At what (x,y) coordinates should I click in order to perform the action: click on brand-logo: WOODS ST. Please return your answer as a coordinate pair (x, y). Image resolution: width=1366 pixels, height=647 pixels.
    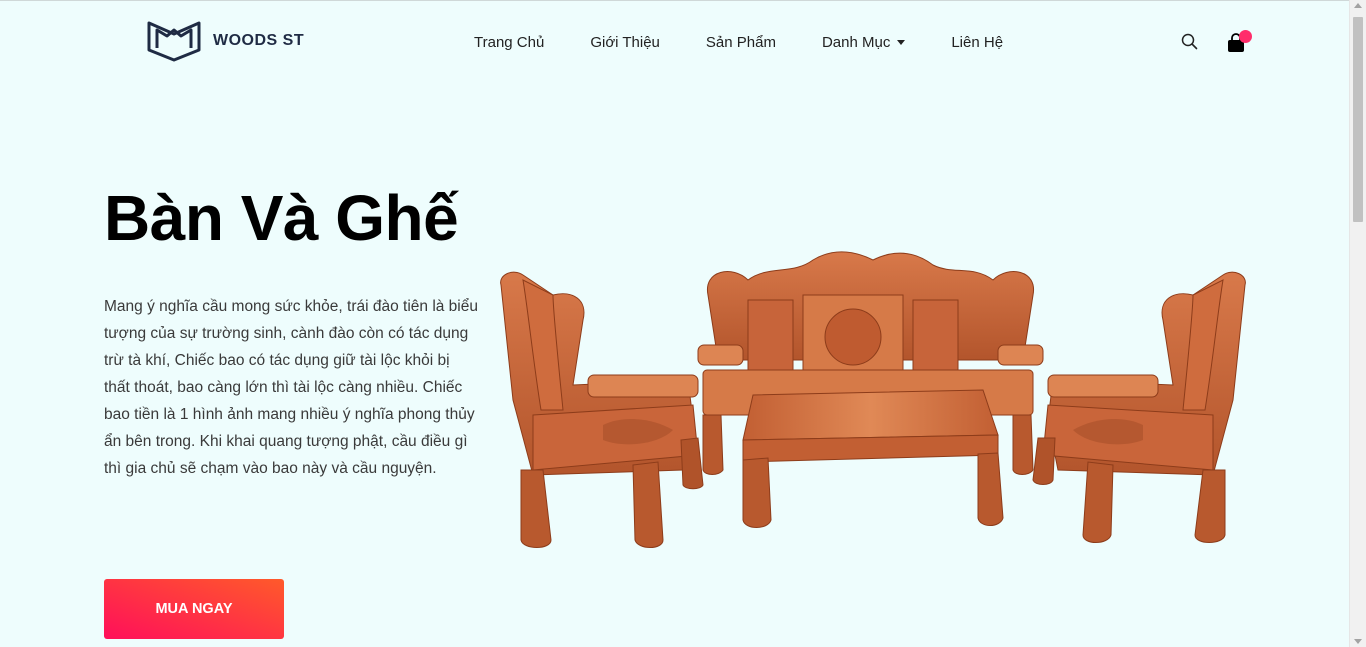
    Looking at the image, I should click on (225, 41).